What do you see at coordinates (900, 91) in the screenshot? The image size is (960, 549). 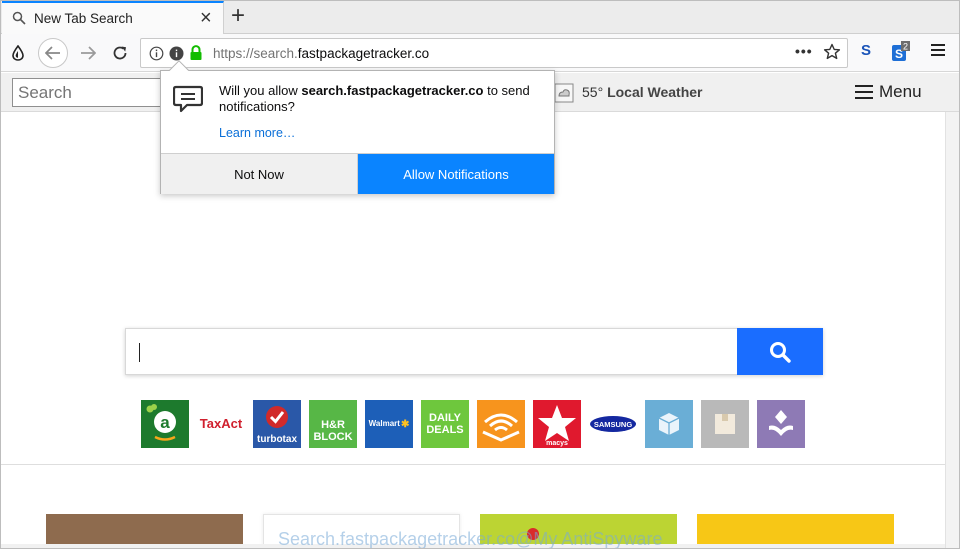 I see `menu-label: Menu` at bounding box center [900, 91].